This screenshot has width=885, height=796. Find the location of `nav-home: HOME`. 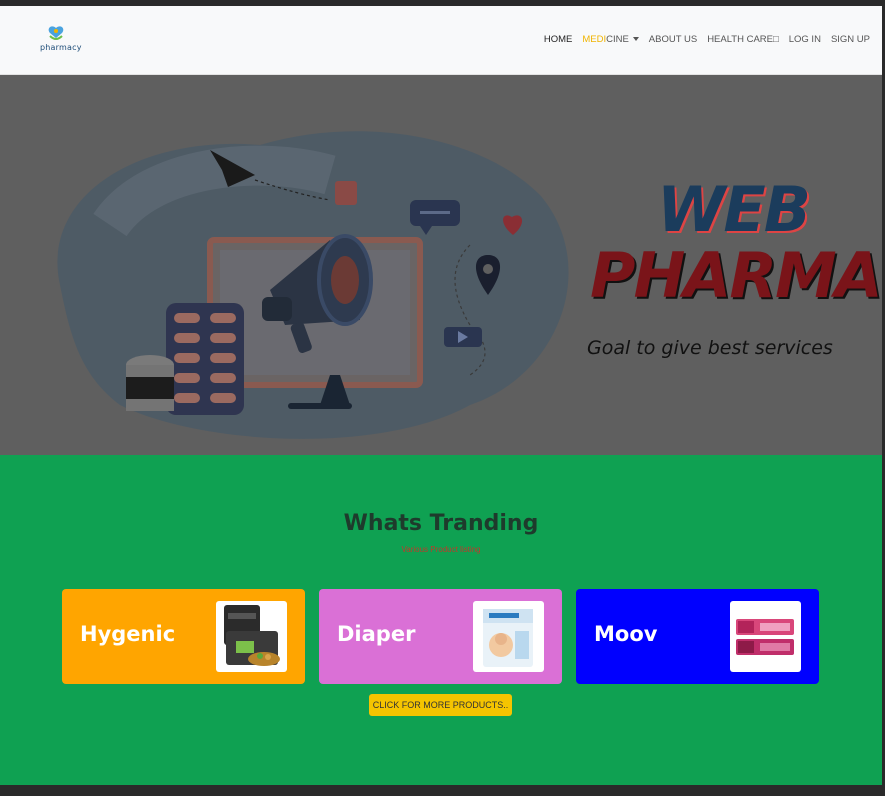

nav-home: HOME is located at coordinates (558, 39).